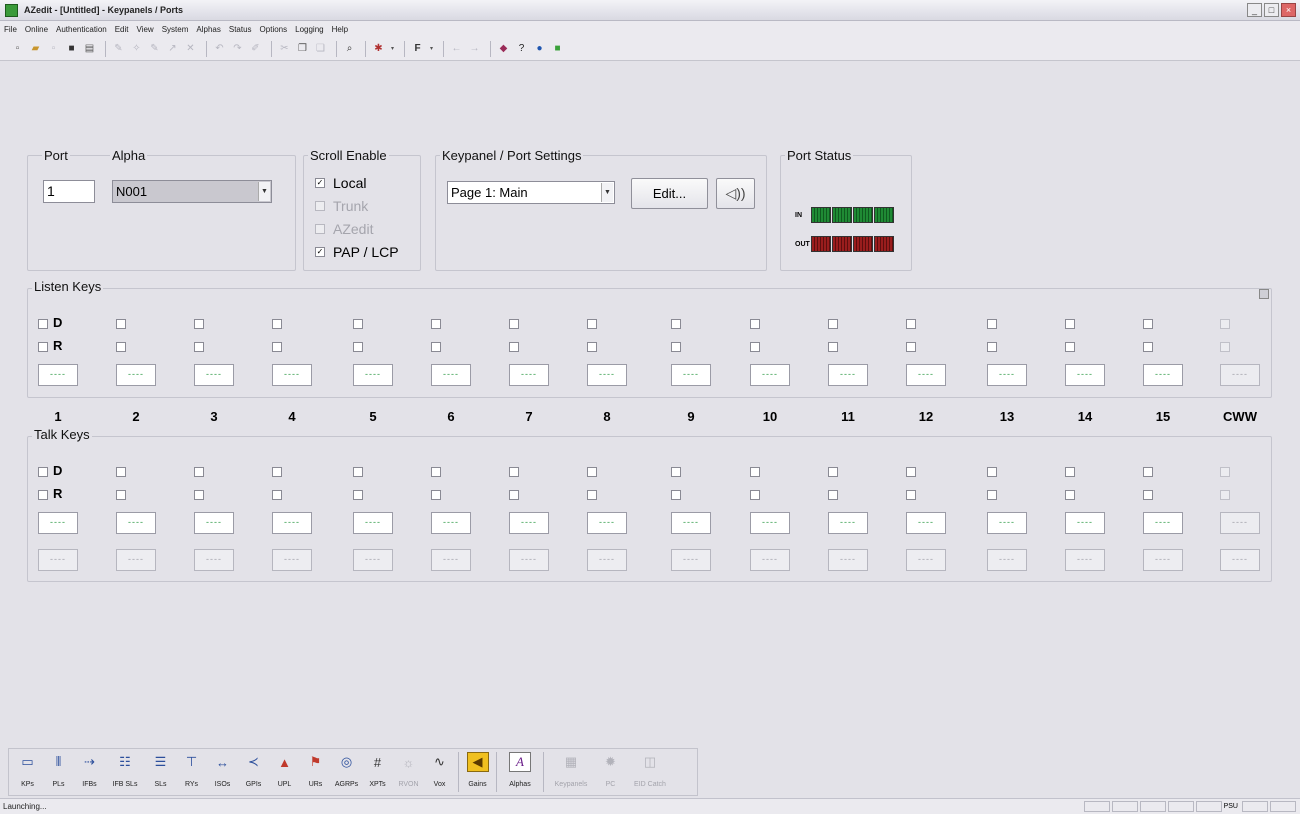  I want to click on menu-alphas: Alphas, so click(208, 29).